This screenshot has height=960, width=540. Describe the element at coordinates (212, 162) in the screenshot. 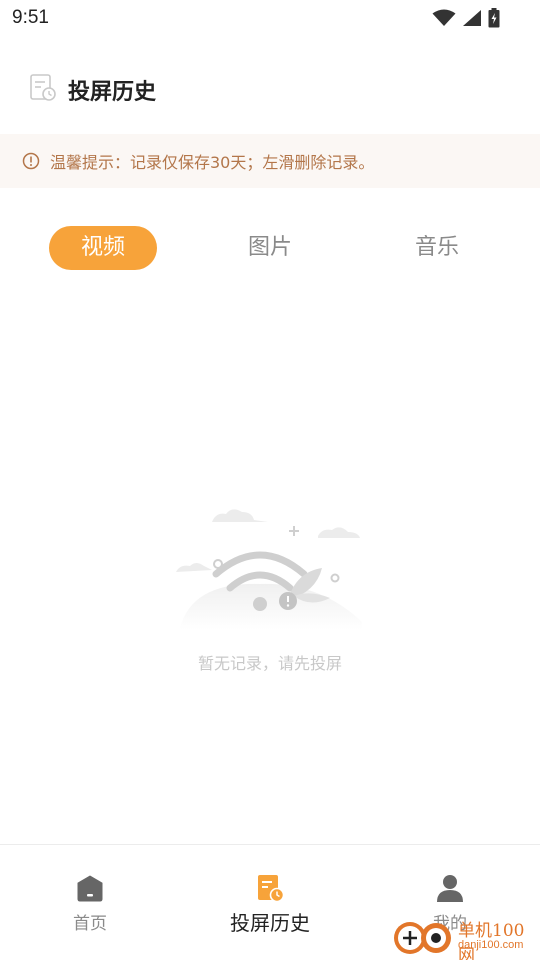

I see `tip-text: 温馨提示：记录仅保存30天；左滑删除记录。` at that location.